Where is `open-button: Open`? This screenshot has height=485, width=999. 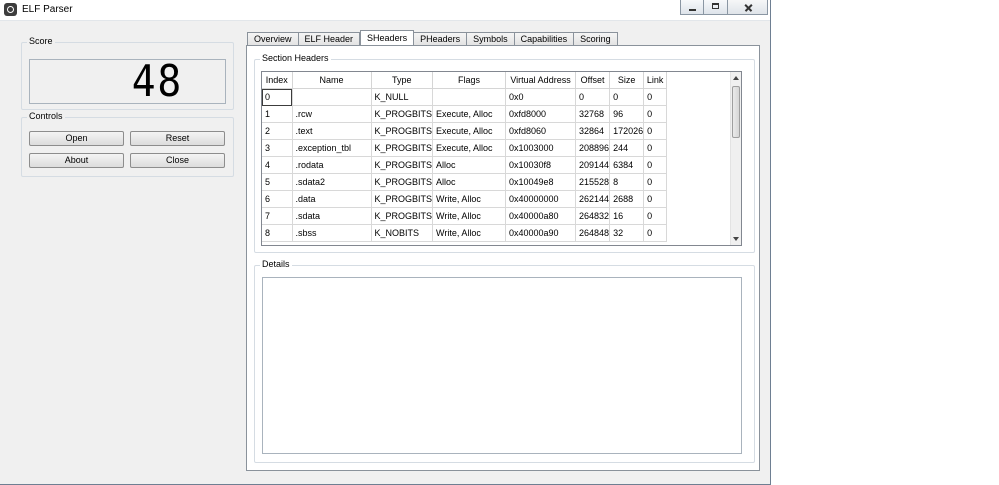
open-button: Open is located at coordinates (76, 138).